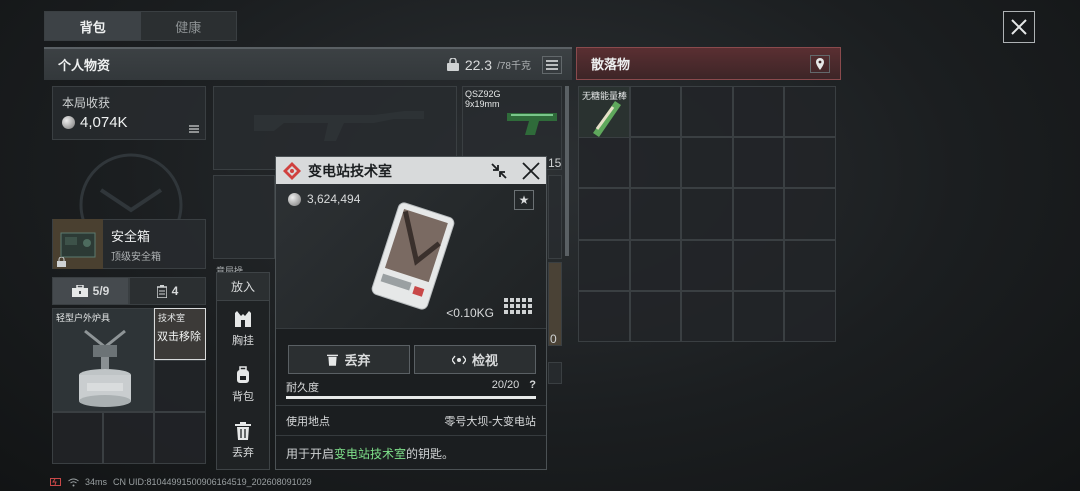  Describe the element at coordinates (483, 94) in the screenshot. I see `pistol-name: QSZ92G` at that location.